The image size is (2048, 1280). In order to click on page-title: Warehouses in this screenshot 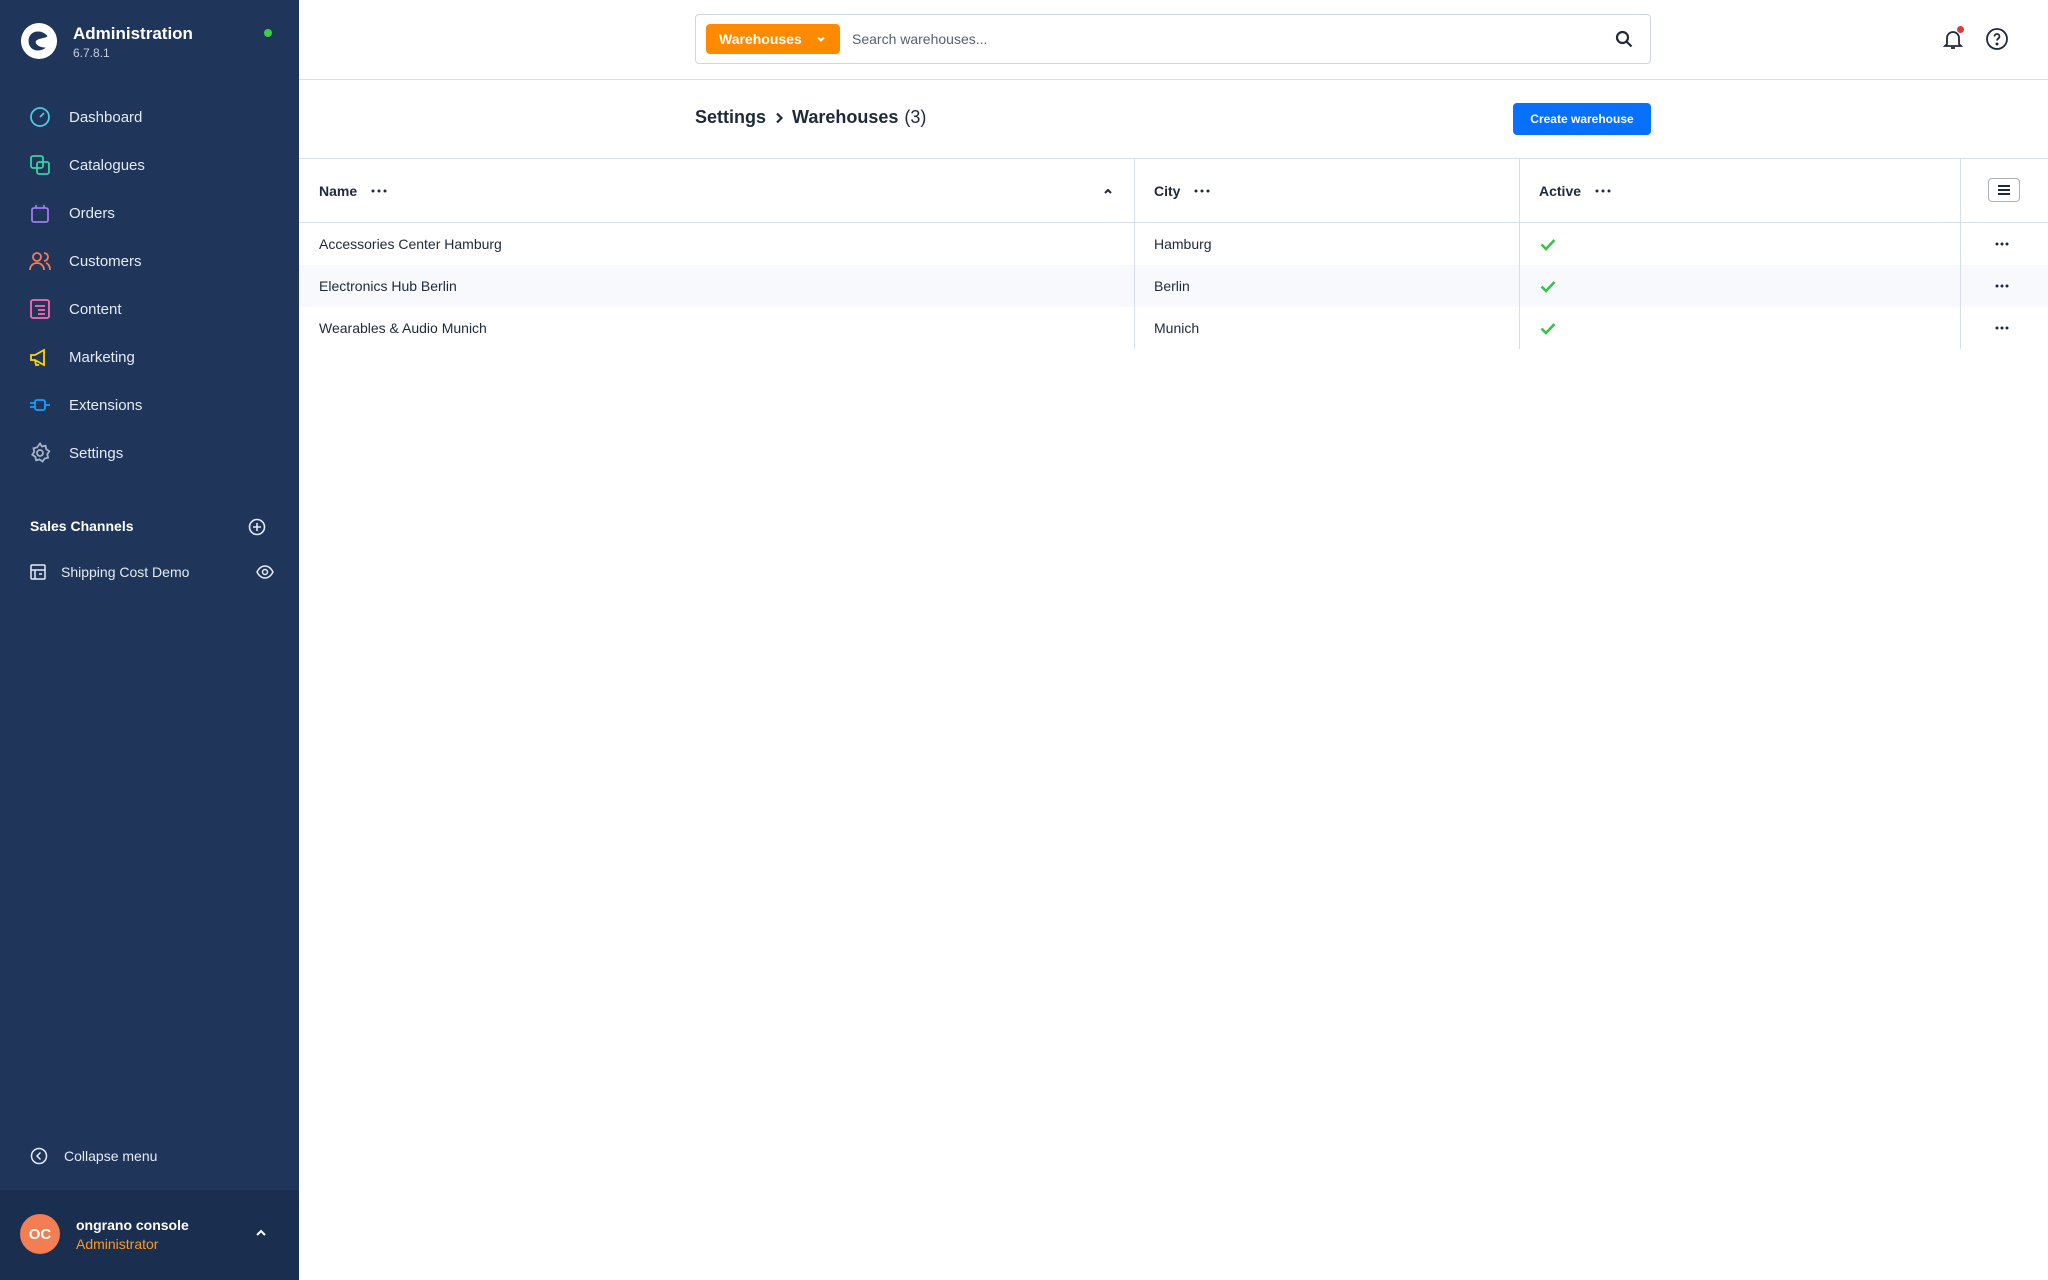, I will do `click(845, 117)`.